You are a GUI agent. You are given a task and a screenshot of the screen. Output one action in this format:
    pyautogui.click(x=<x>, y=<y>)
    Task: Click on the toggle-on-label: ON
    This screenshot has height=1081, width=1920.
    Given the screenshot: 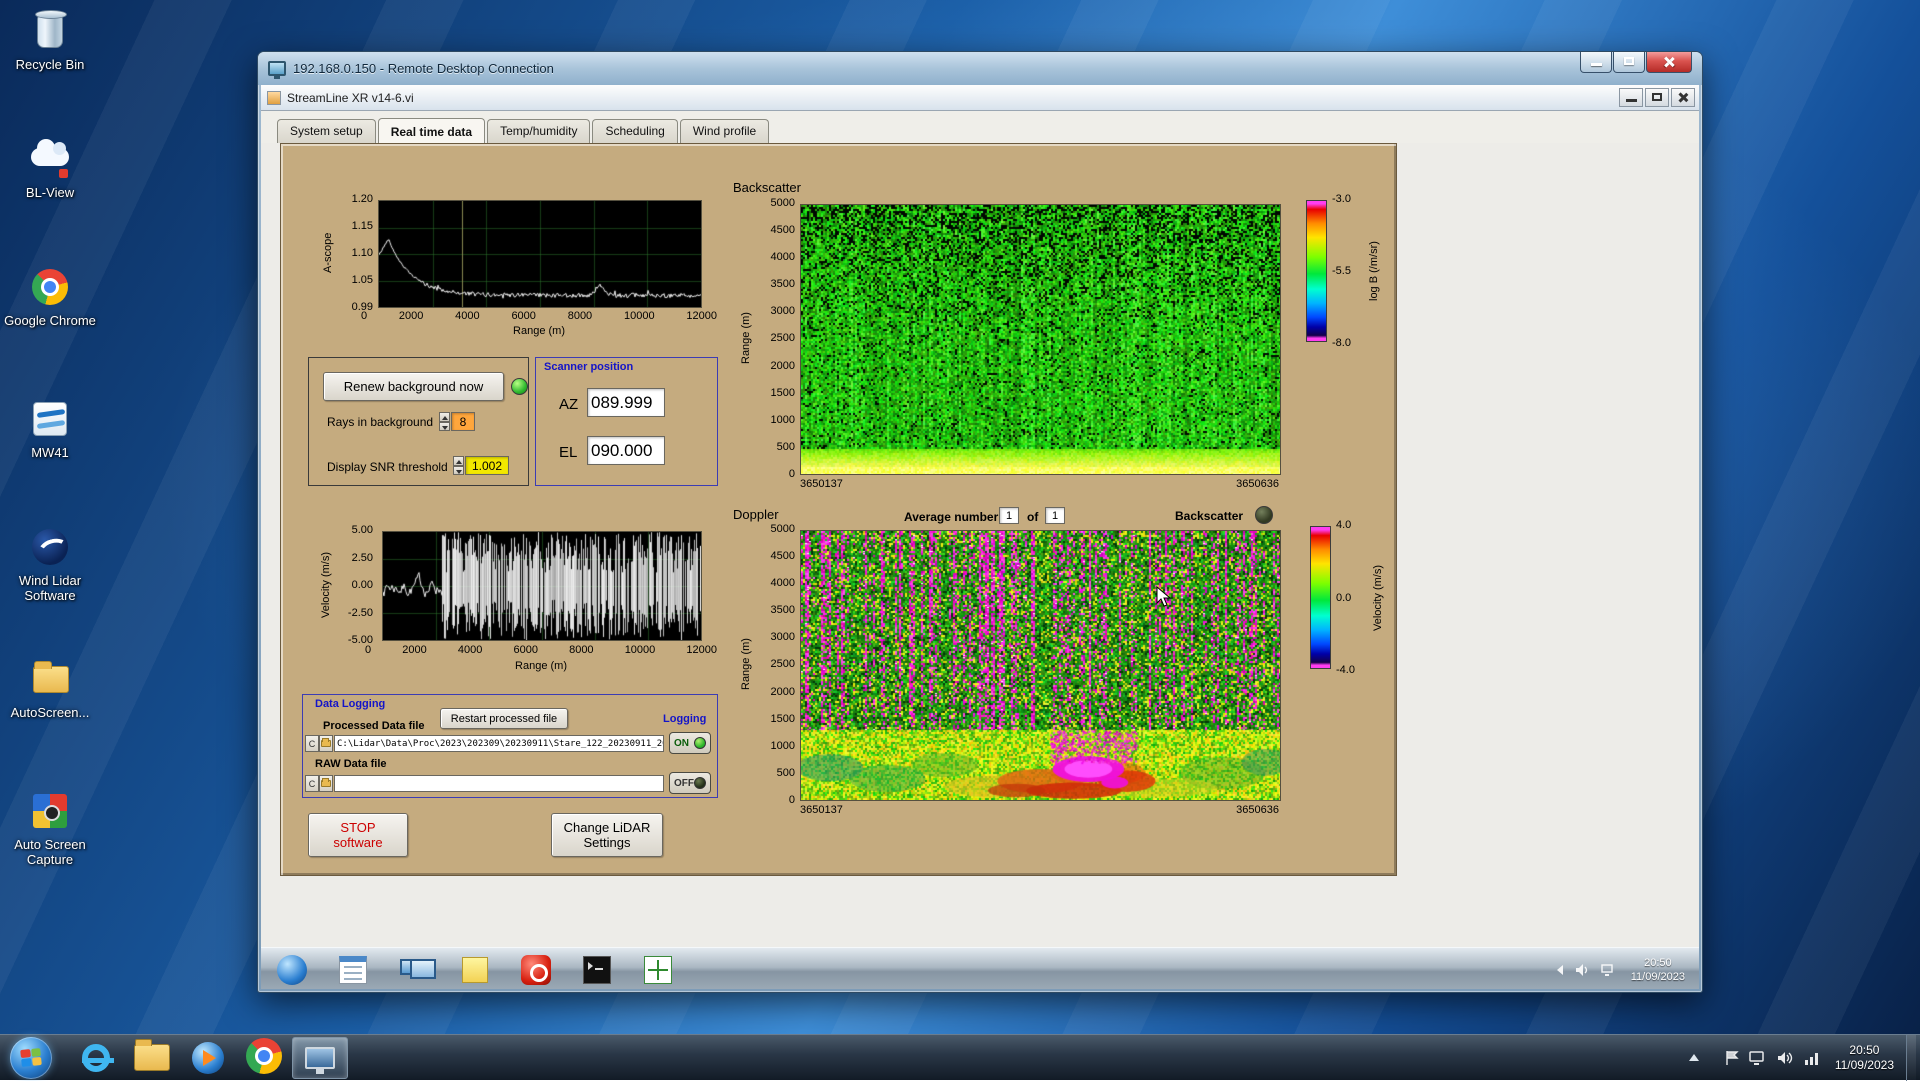 What is the action you would take?
    pyautogui.click(x=681, y=743)
    